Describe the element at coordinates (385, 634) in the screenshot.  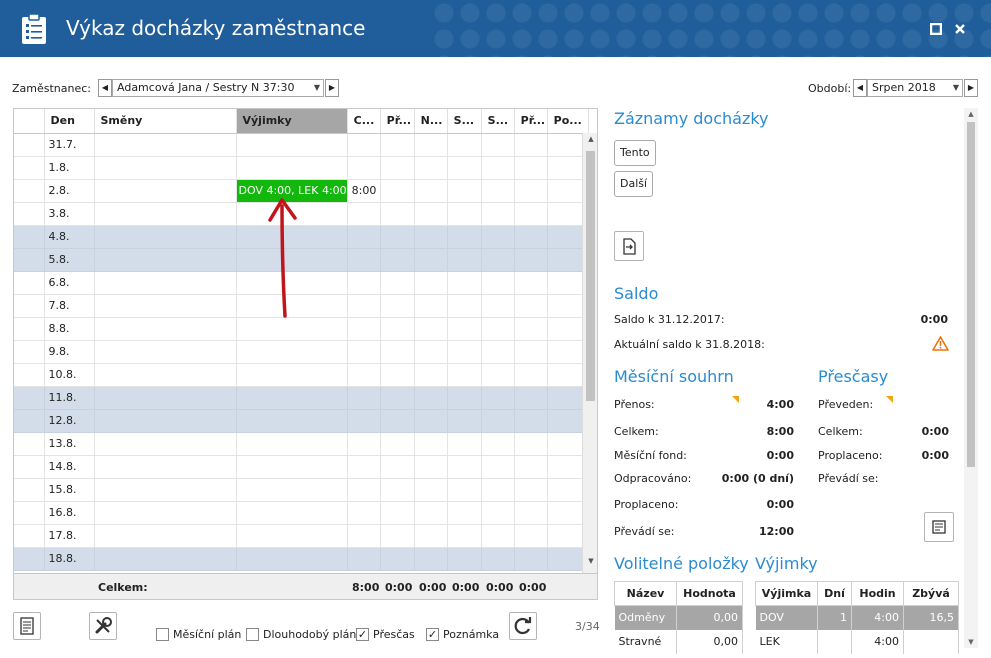
I see `checkbox-overtime: ✓ Přesčas` at that location.